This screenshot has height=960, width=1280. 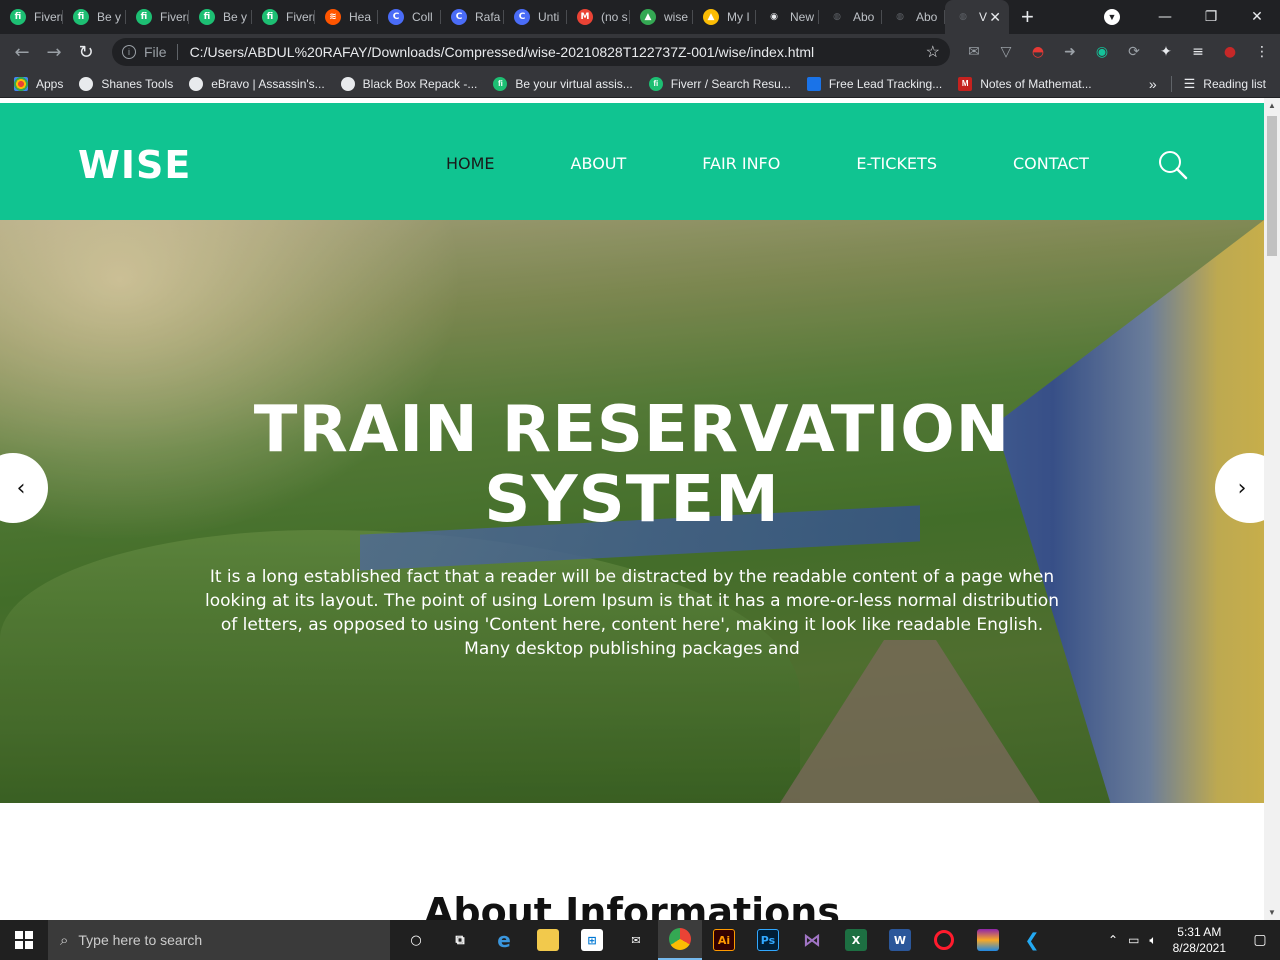 I want to click on tab-title: V, so click(x=983, y=17).